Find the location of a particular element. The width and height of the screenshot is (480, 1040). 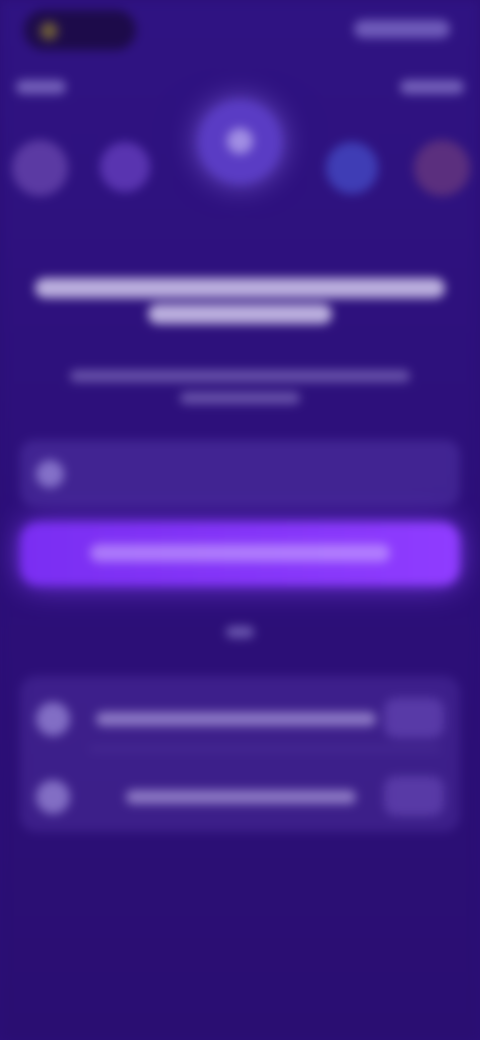

input-icon is located at coordinates (50, 474).